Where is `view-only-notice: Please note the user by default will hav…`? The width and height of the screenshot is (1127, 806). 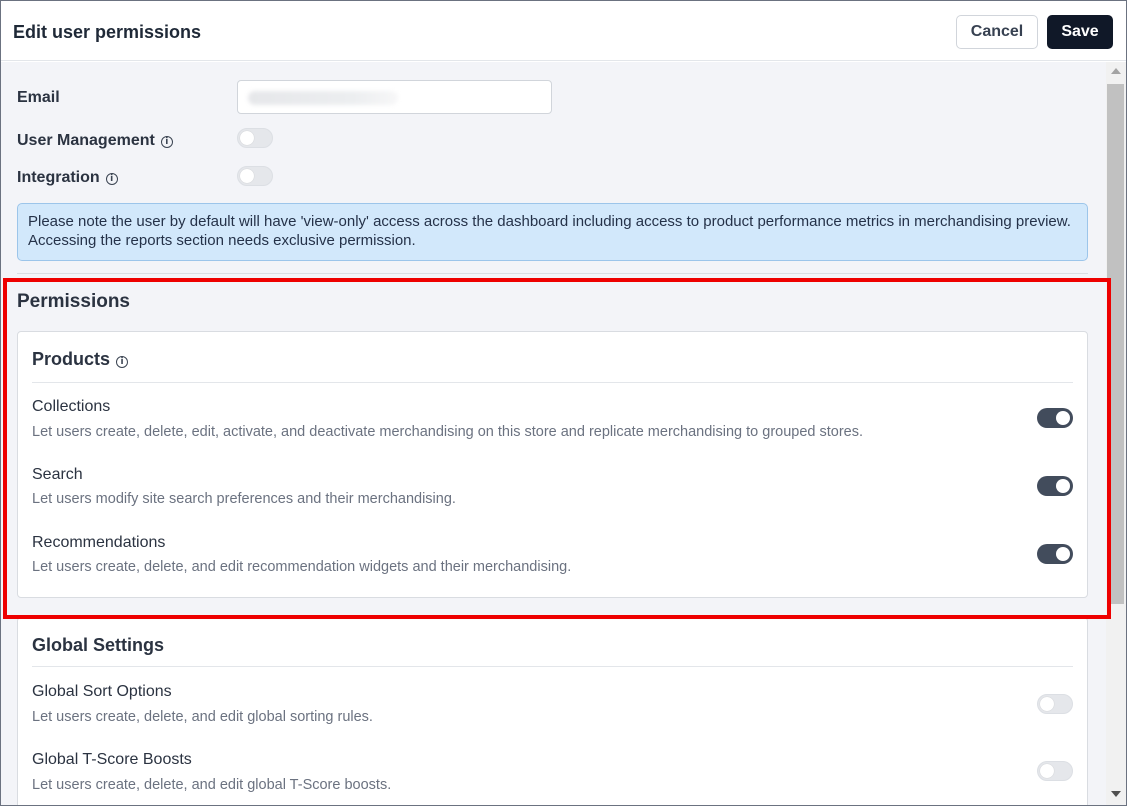
view-only-notice: Please note the user by default will hav… is located at coordinates (552, 232).